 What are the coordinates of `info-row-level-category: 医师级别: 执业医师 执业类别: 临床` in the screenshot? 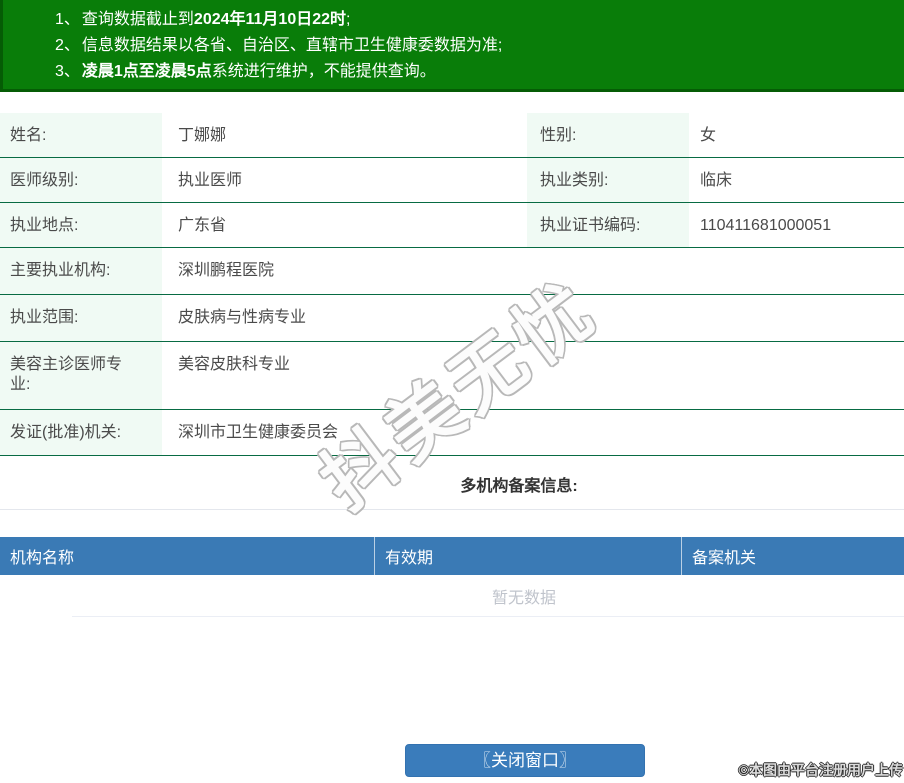 It's located at (452, 180).